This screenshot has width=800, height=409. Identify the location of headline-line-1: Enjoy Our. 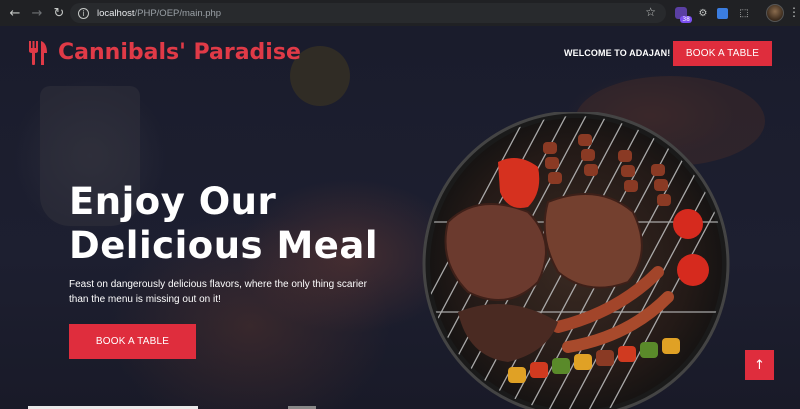
(173, 201).